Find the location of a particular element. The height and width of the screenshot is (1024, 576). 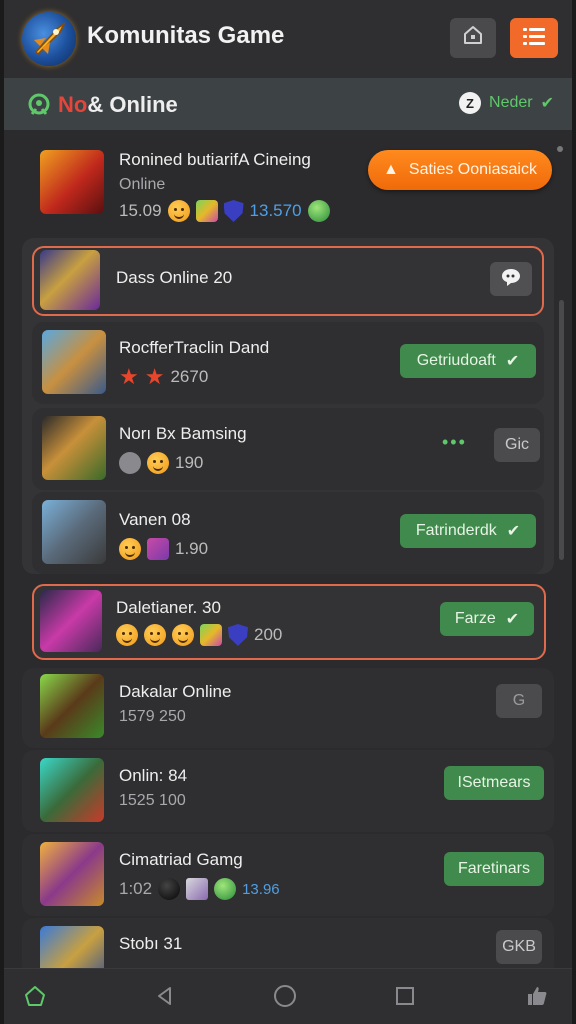

nav-home is located at coordinates (35, 998).